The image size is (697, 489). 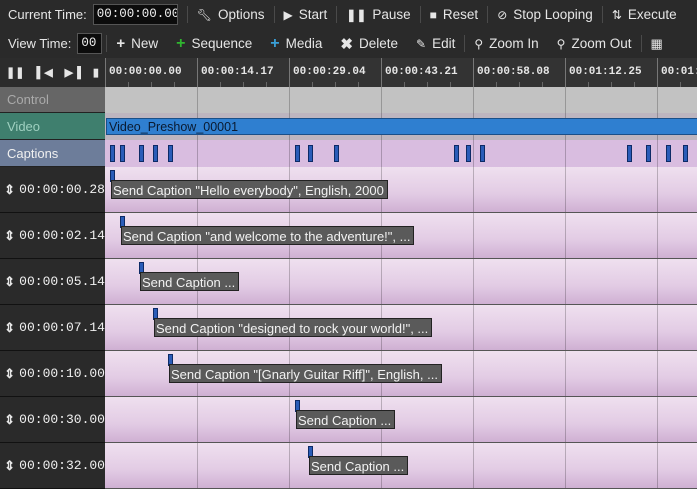 What do you see at coordinates (52, 100) in the screenshot?
I see `track-label-control: Control` at bounding box center [52, 100].